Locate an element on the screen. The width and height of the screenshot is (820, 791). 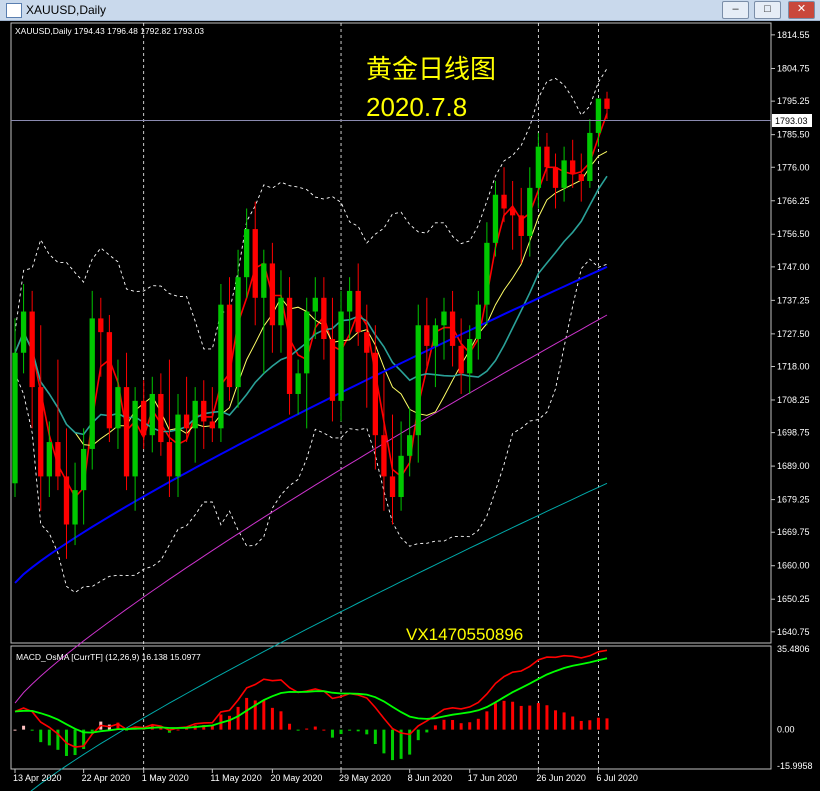
price-label: 1669.75 is located at coordinates (793, 532).